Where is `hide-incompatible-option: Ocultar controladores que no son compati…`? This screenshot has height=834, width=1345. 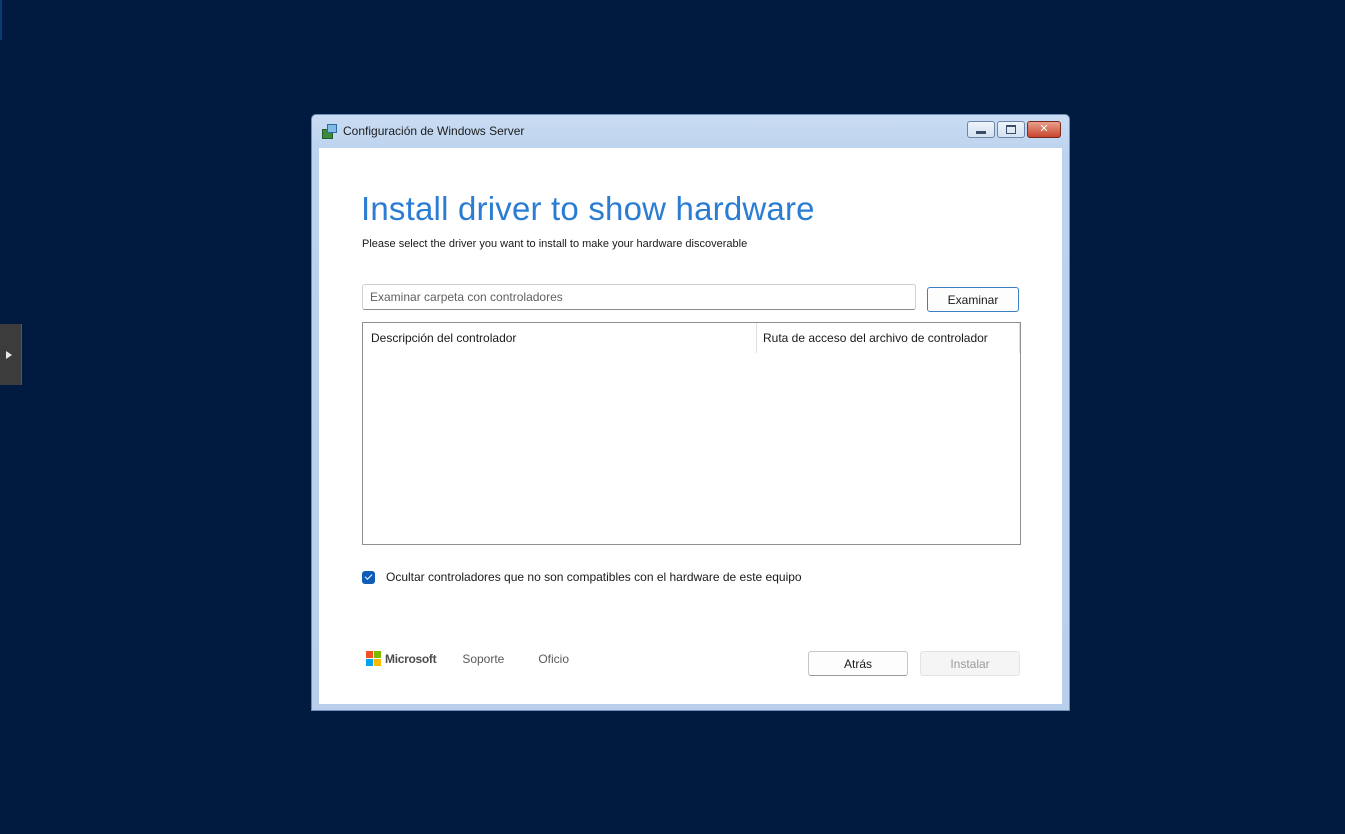 hide-incompatible-option: Ocultar controladores que no son compati… is located at coordinates (582, 577).